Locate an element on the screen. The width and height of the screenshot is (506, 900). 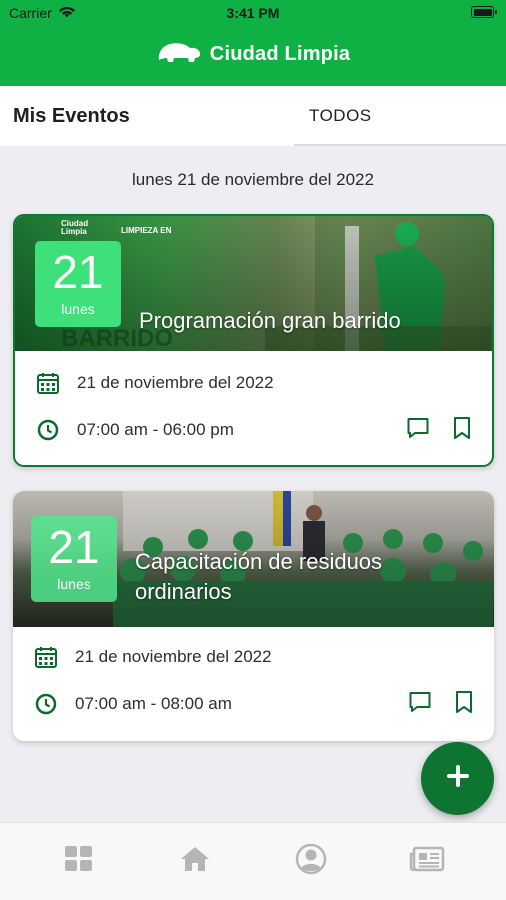
plus-icon is located at coordinates (457, 778).